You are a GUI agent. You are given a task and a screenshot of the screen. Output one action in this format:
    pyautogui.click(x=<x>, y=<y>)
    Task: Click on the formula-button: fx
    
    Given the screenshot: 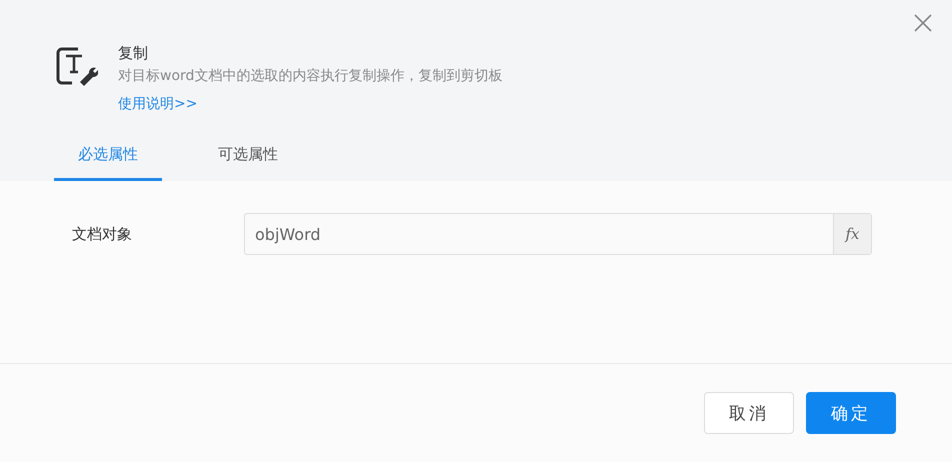 What is the action you would take?
    pyautogui.click(x=852, y=234)
    